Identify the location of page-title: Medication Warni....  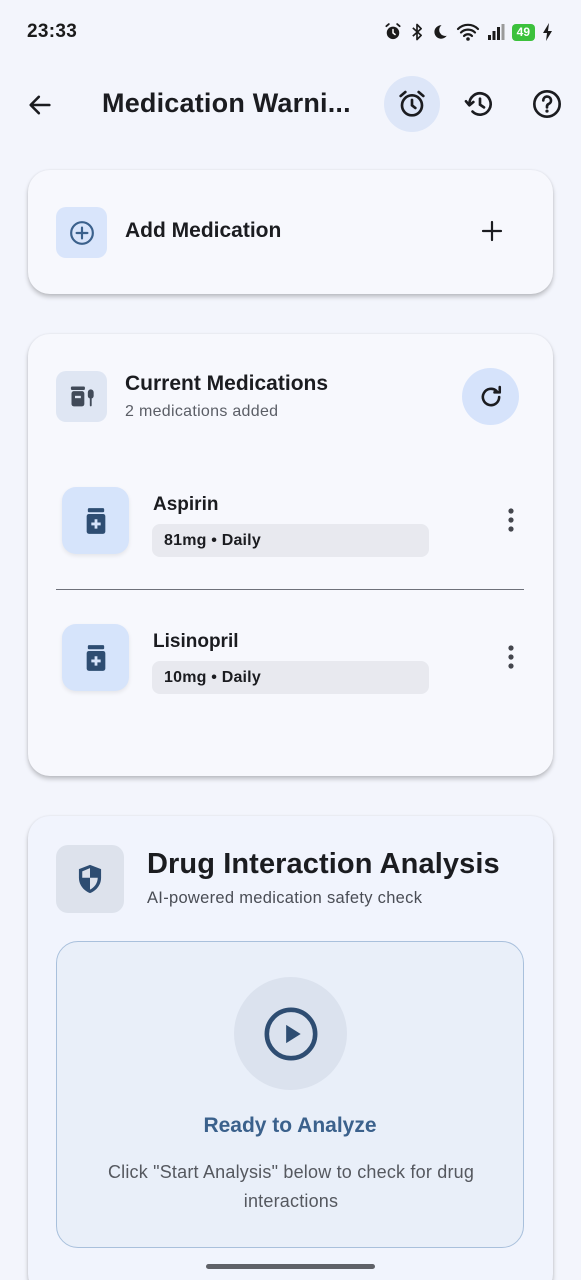
(226, 103).